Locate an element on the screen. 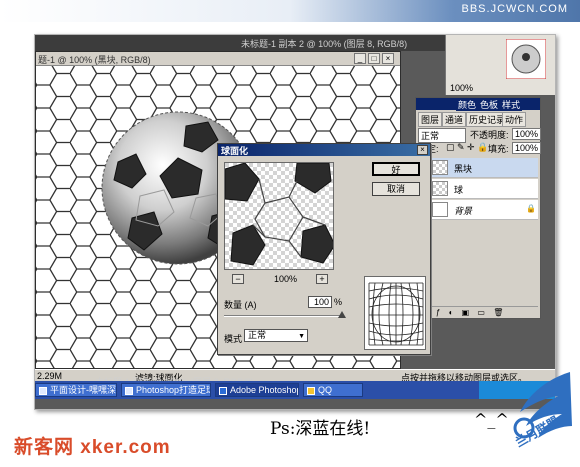 Image resolution: width=580 pixels, height=467 pixels. layer-name: 黑块 is located at coordinates (463, 169).